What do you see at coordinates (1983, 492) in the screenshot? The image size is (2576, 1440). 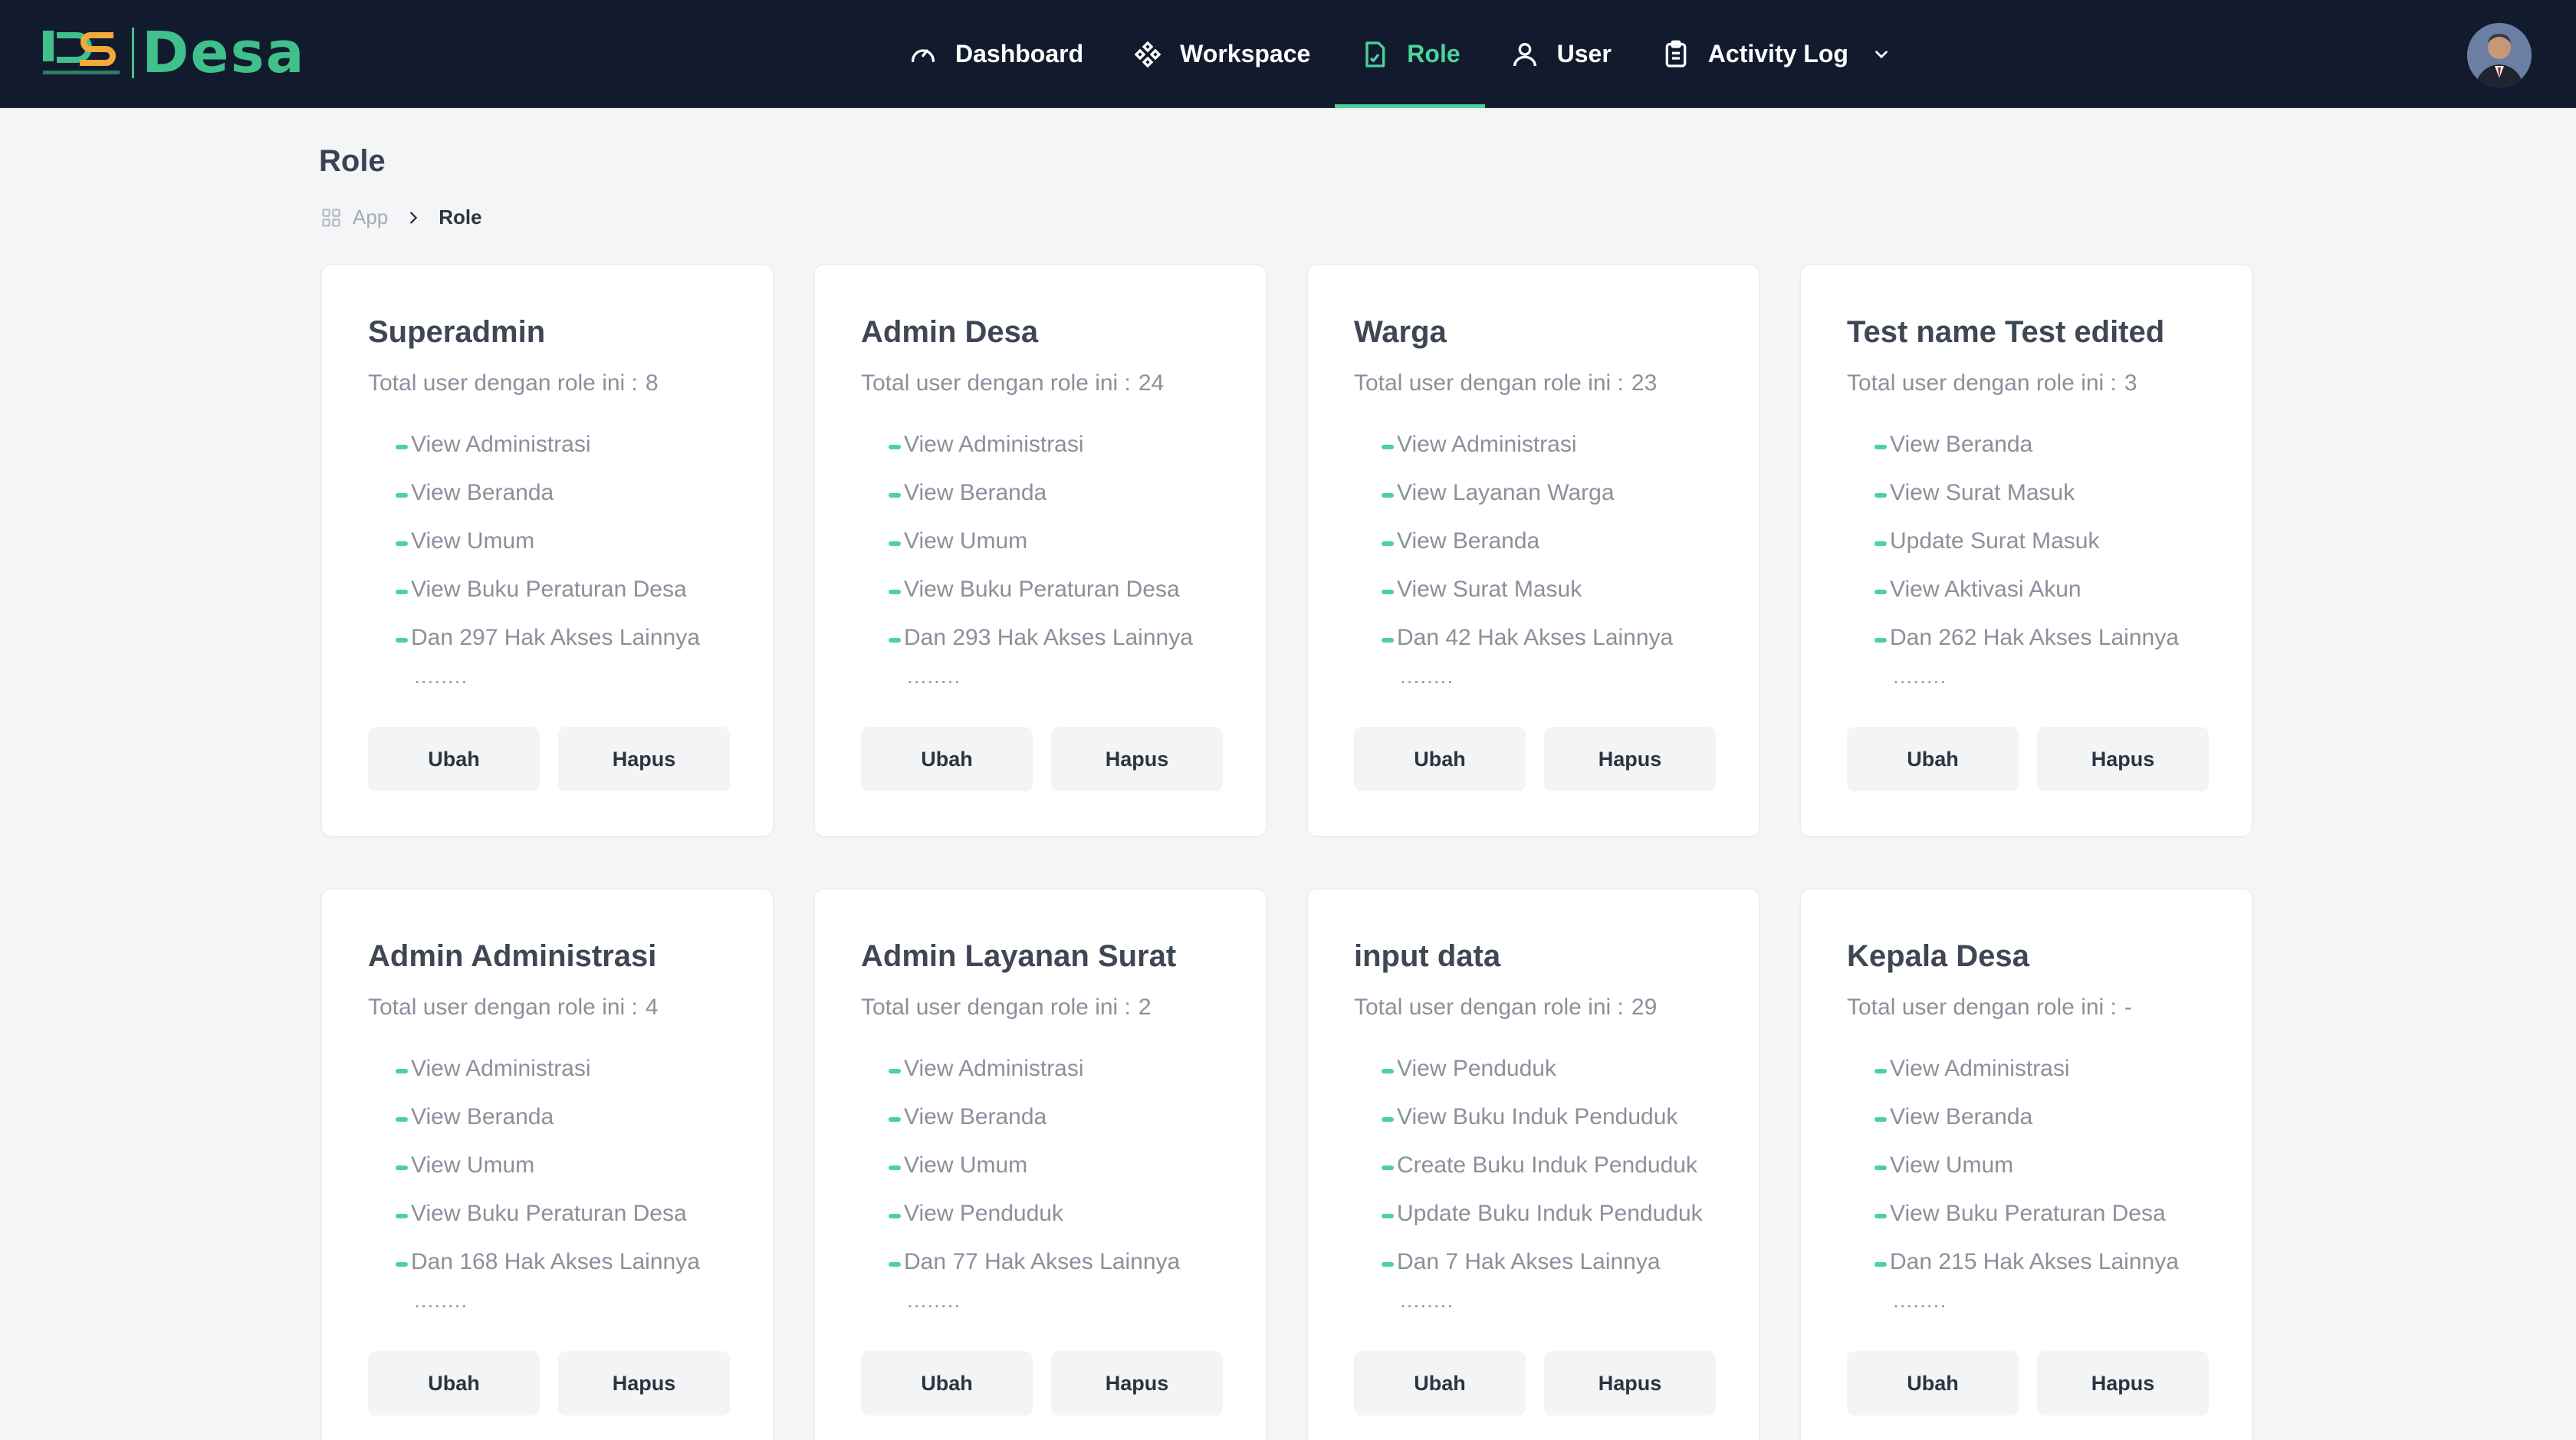 I see `permission-label: View Surat Masuk` at bounding box center [1983, 492].